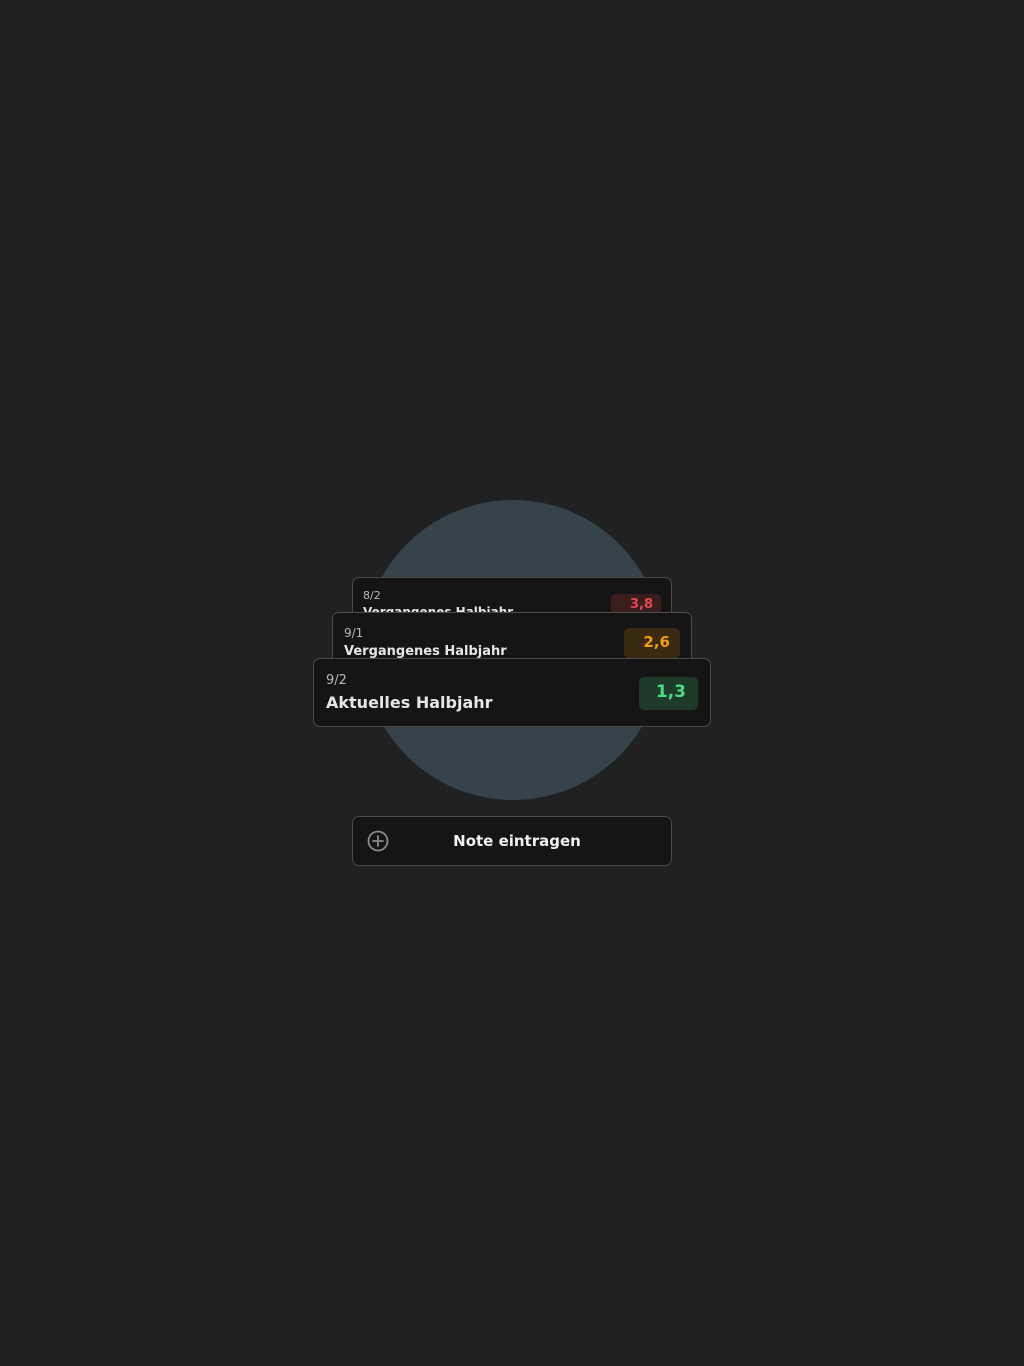 The height and width of the screenshot is (1366, 1024). Describe the element at coordinates (517, 841) in the screenshot. I see `add-grade-label: Note eintragen` at that location.